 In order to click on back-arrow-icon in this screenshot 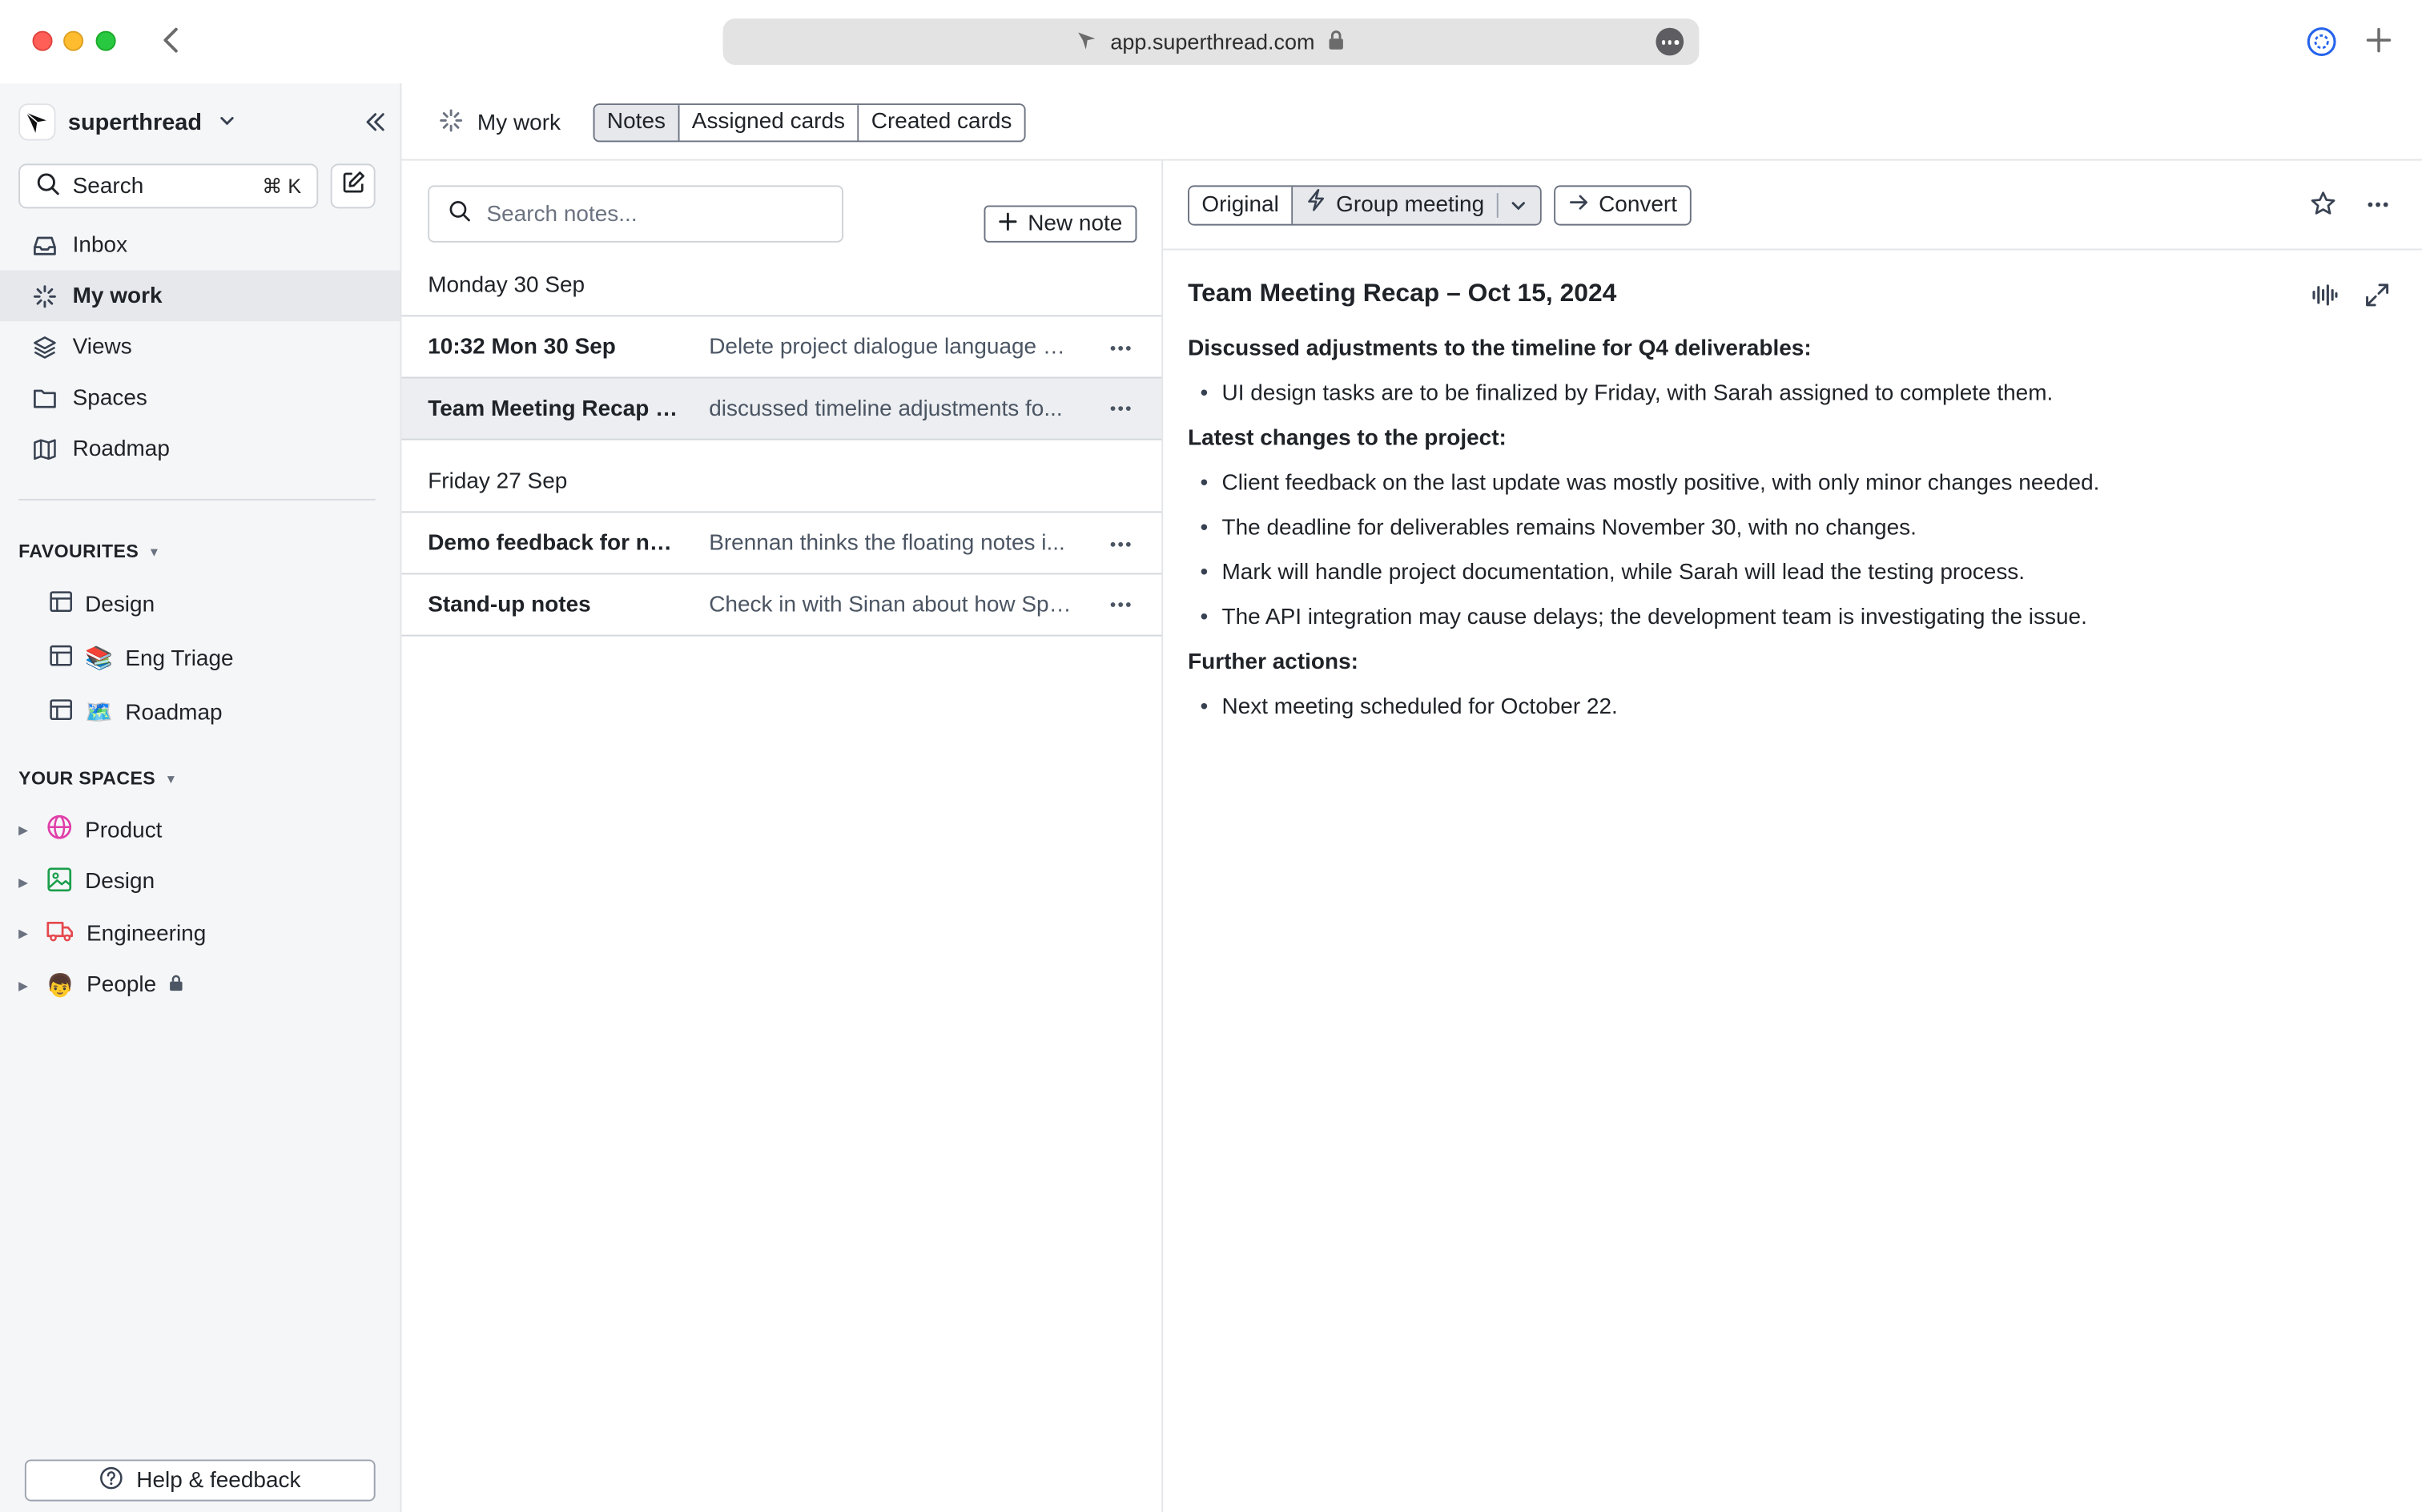, I will do `click(171, 40)`.